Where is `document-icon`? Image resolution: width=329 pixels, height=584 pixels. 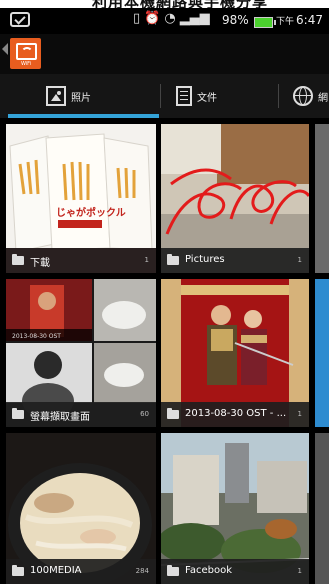
document-icon is located at coordinates (184, 96).